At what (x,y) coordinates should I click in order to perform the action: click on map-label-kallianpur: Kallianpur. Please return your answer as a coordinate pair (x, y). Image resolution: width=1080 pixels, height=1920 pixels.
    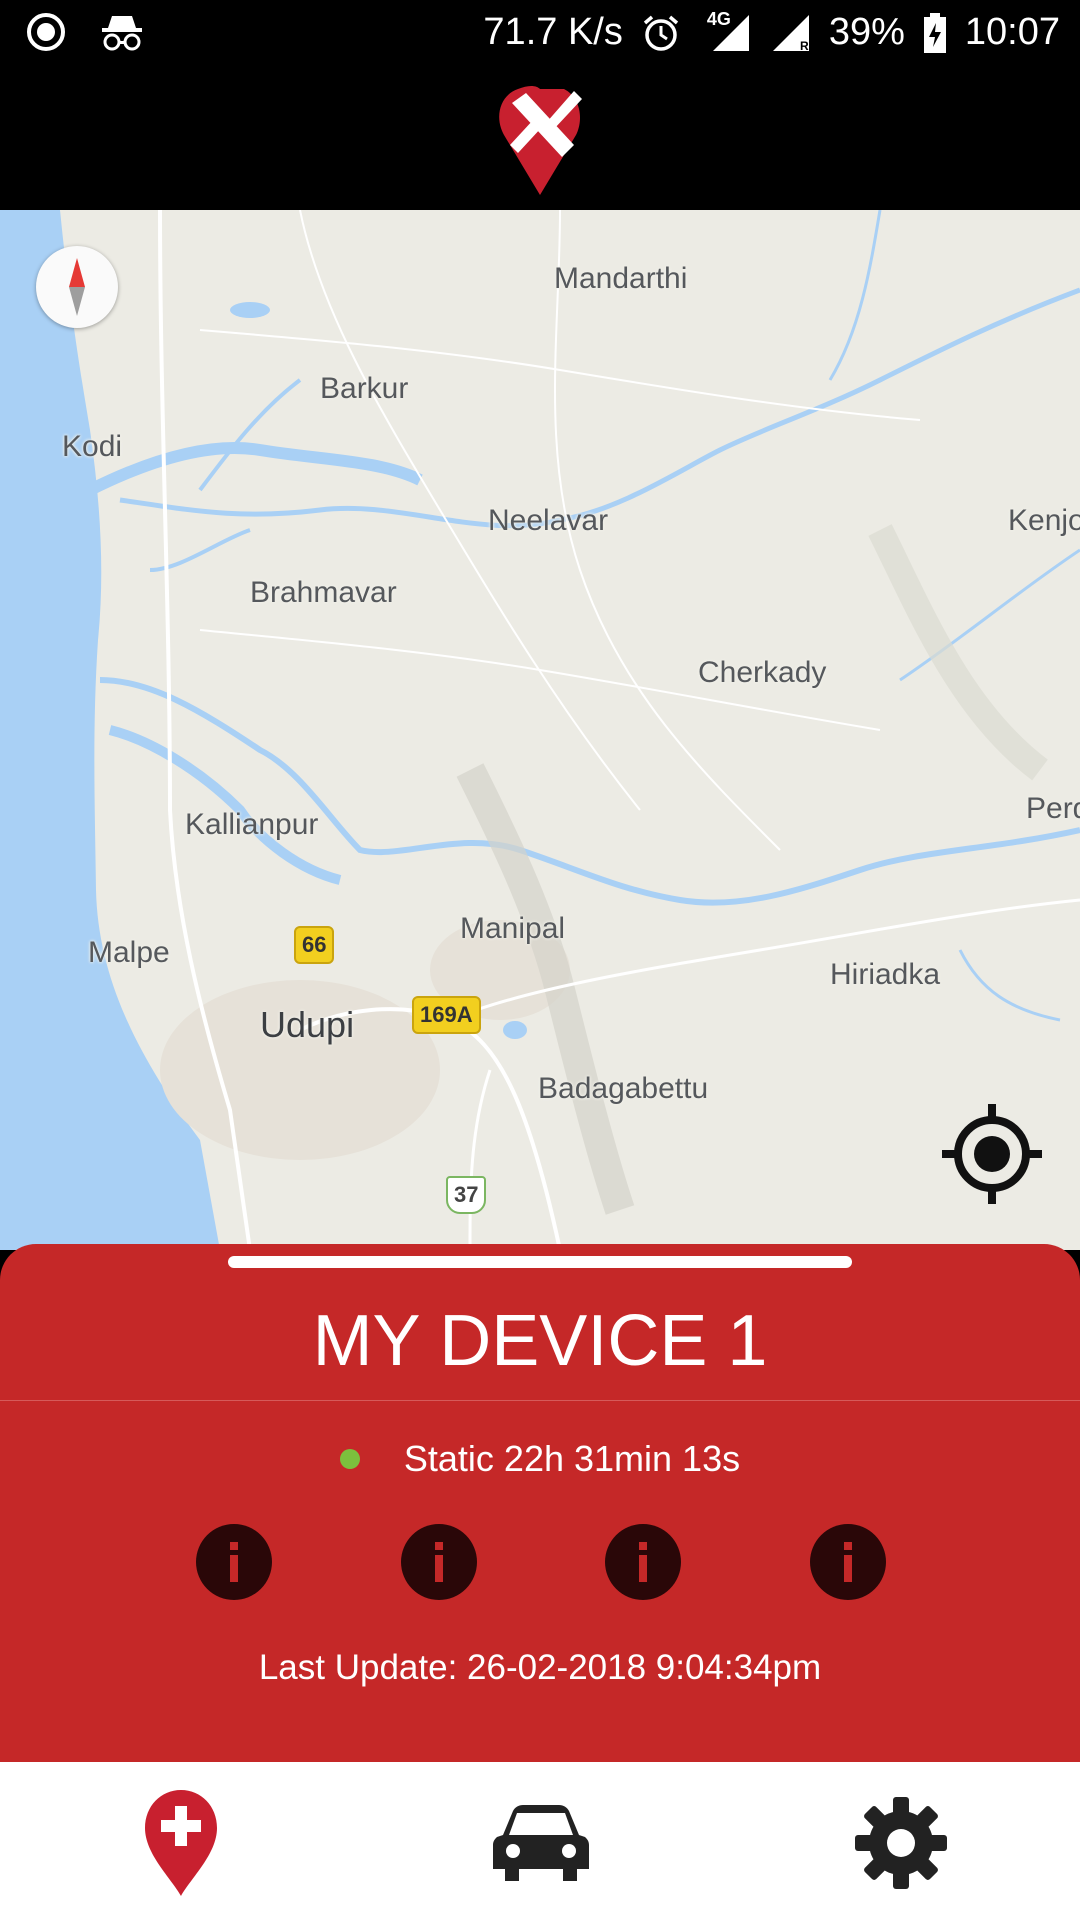
    Looking at the image, I should click on (252, 824).